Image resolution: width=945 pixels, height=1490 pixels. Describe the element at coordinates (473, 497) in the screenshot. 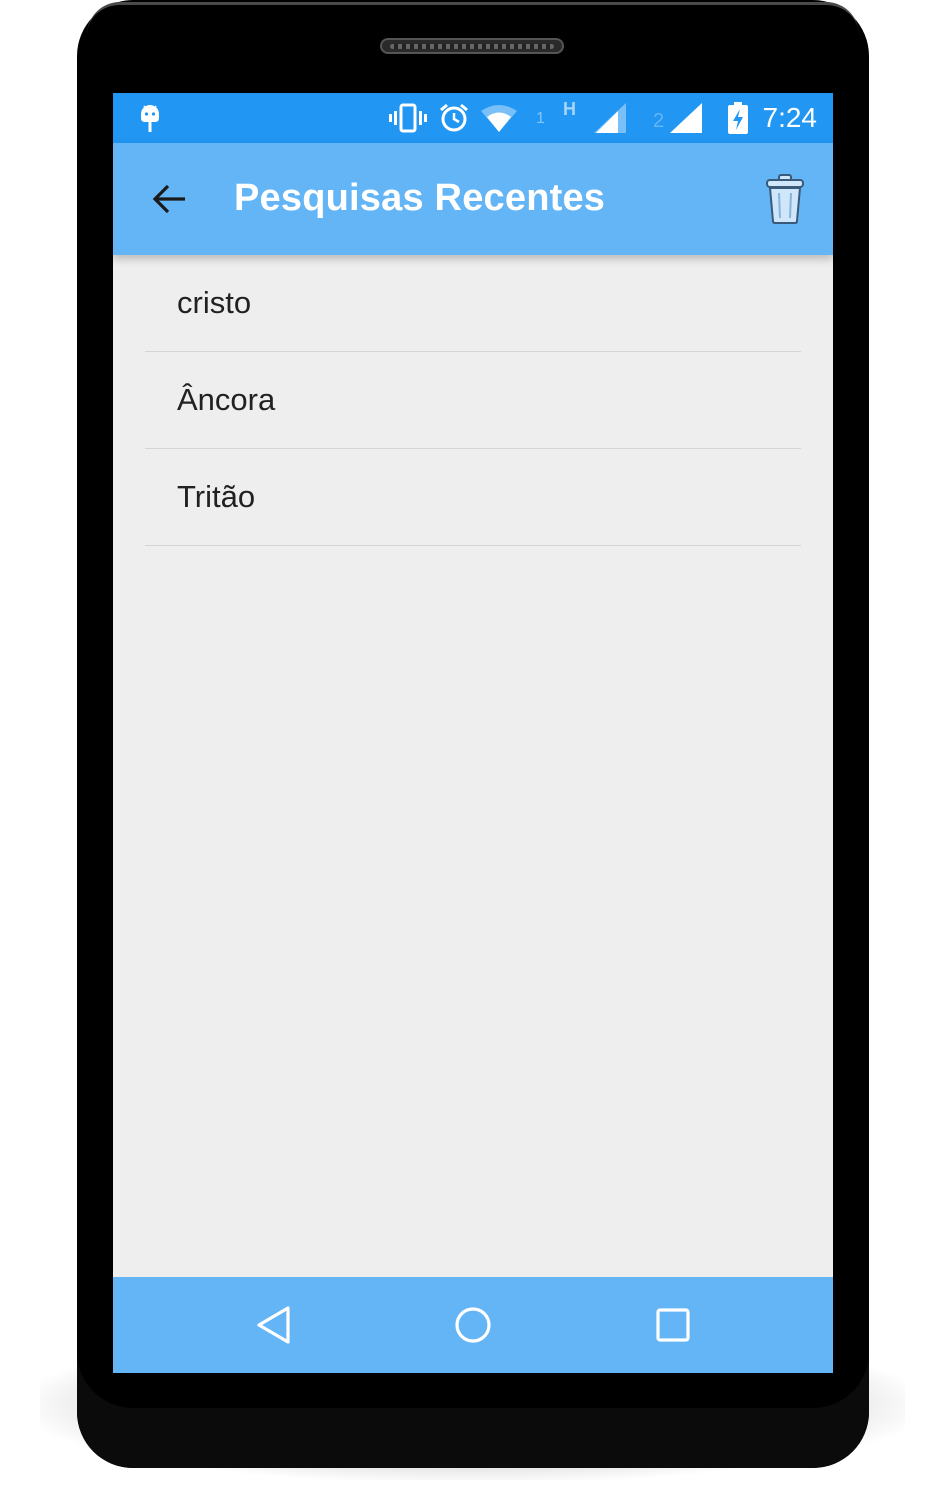

I see `list-item: Tritão` at that location.